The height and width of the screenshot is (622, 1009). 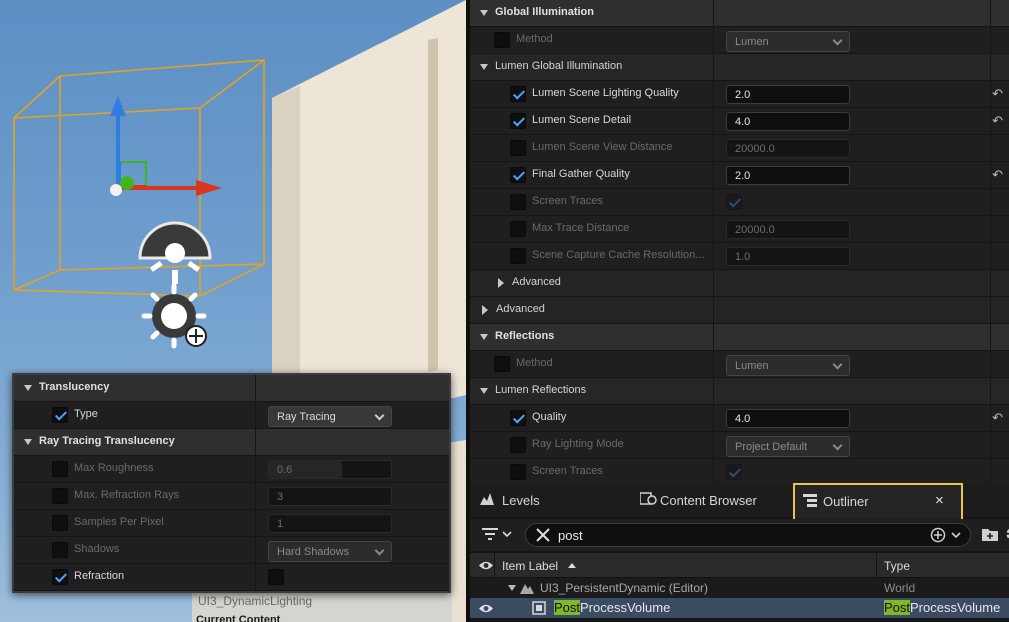 I want to click on type-remainder: ProcessVolume, so click(x=955, y=607).